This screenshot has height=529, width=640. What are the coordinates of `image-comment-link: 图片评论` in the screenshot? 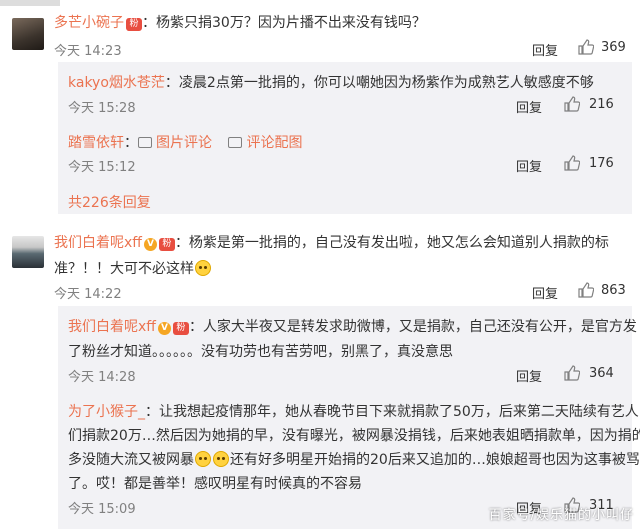 It's located at (184, 143).